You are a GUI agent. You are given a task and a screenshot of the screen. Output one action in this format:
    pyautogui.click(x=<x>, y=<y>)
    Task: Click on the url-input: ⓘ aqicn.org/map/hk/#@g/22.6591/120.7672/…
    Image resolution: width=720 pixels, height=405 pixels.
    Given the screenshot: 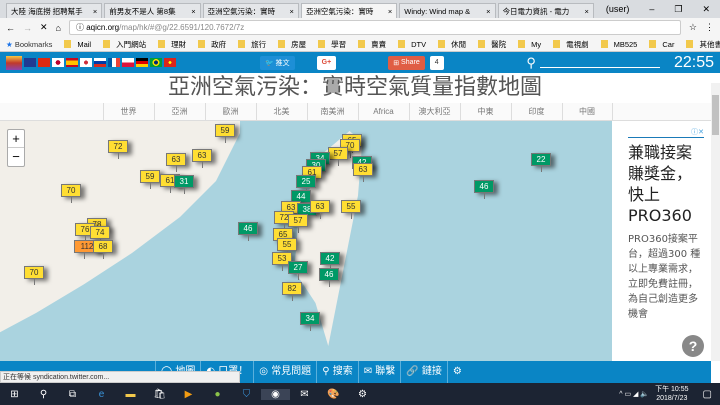 What is the action you would take?
    pyautogui.click(x=374, y=27)
    